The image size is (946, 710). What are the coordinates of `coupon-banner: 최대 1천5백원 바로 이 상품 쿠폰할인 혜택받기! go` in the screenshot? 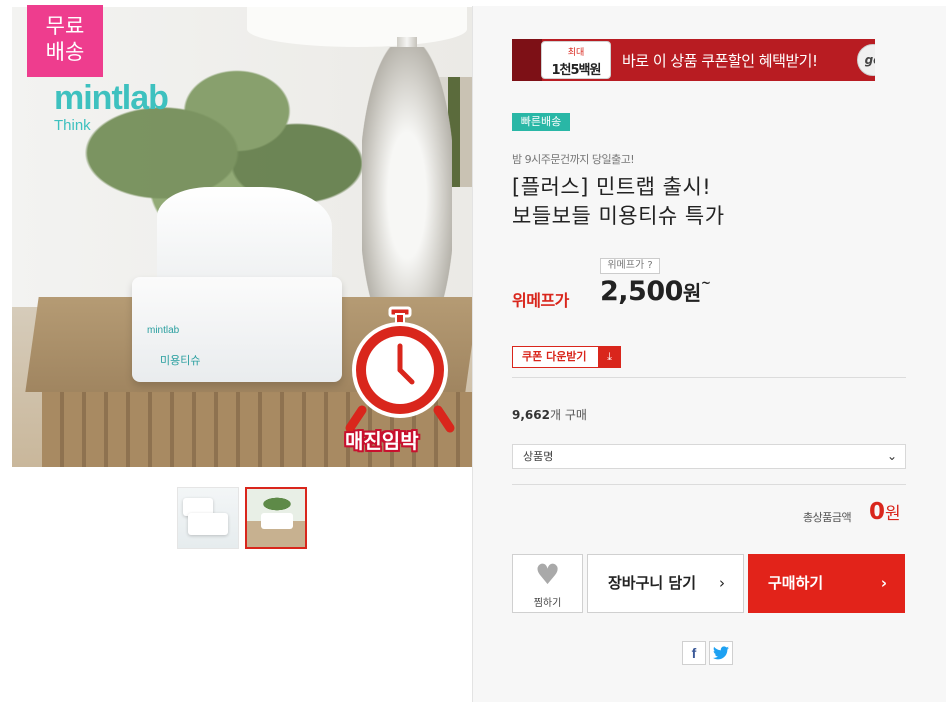 It's located at (693, 60).